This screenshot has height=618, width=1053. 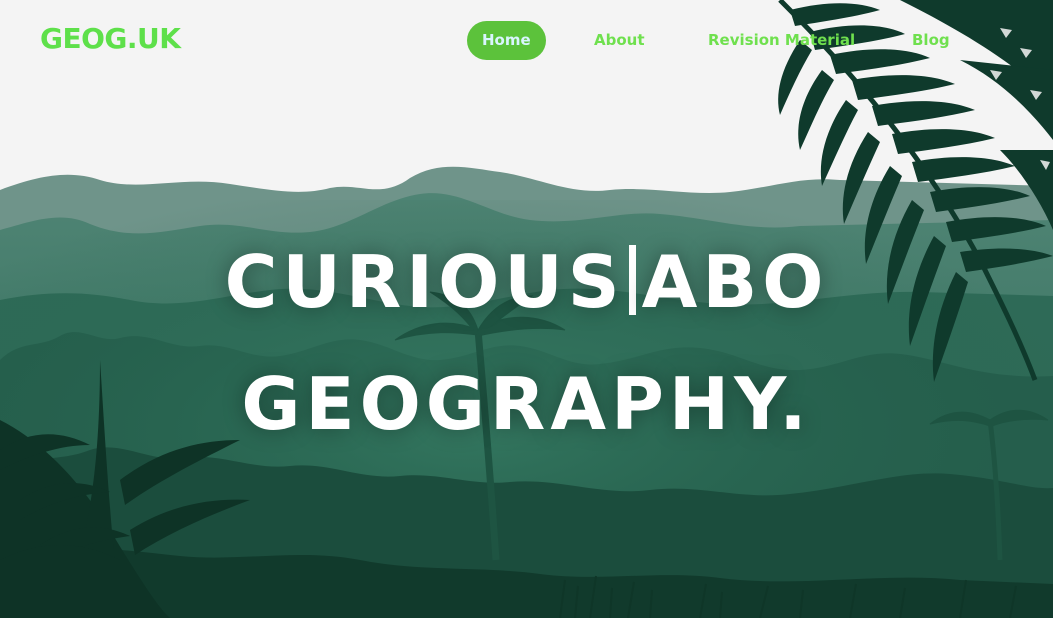 I want to click on nav-about: About, so click(x=619, y=40).